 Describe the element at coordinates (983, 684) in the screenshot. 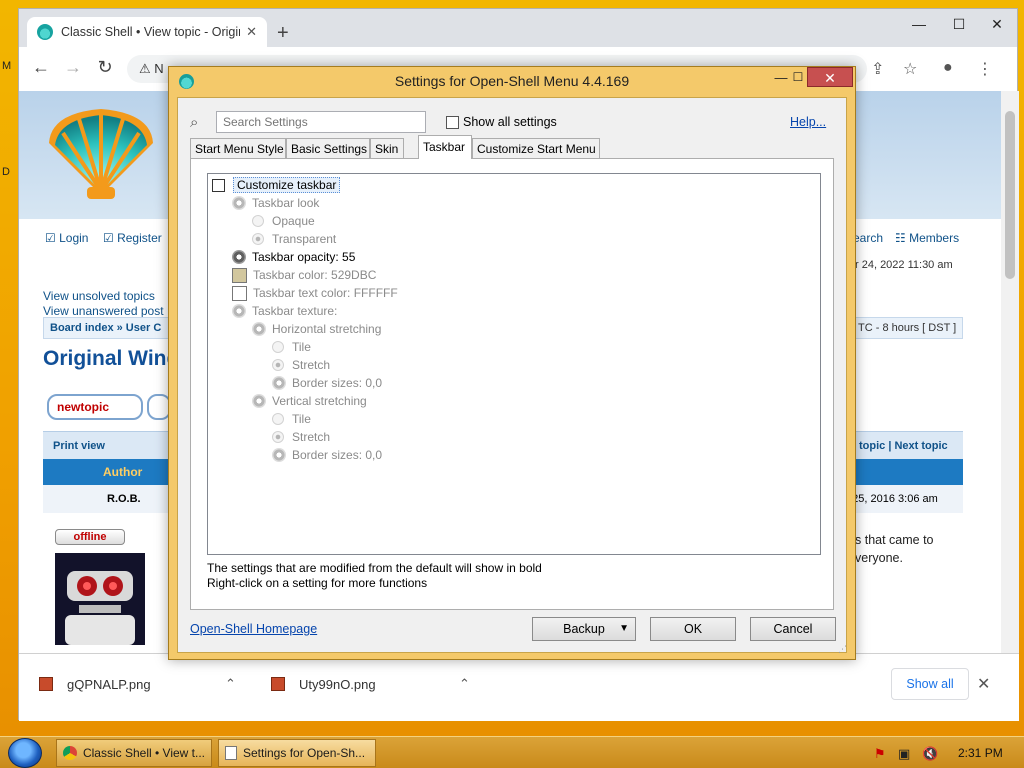

I see `close-downloads-icon: ✕` at that location.